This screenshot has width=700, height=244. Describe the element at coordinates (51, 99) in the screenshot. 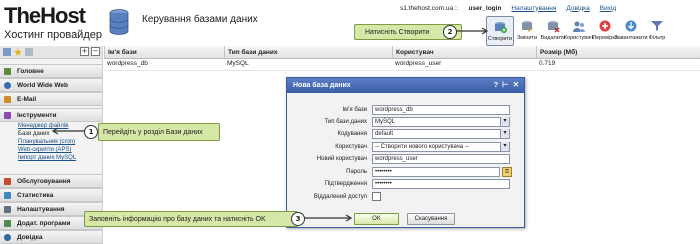

I see `sidebar-section-email: E-Mail` at that location.